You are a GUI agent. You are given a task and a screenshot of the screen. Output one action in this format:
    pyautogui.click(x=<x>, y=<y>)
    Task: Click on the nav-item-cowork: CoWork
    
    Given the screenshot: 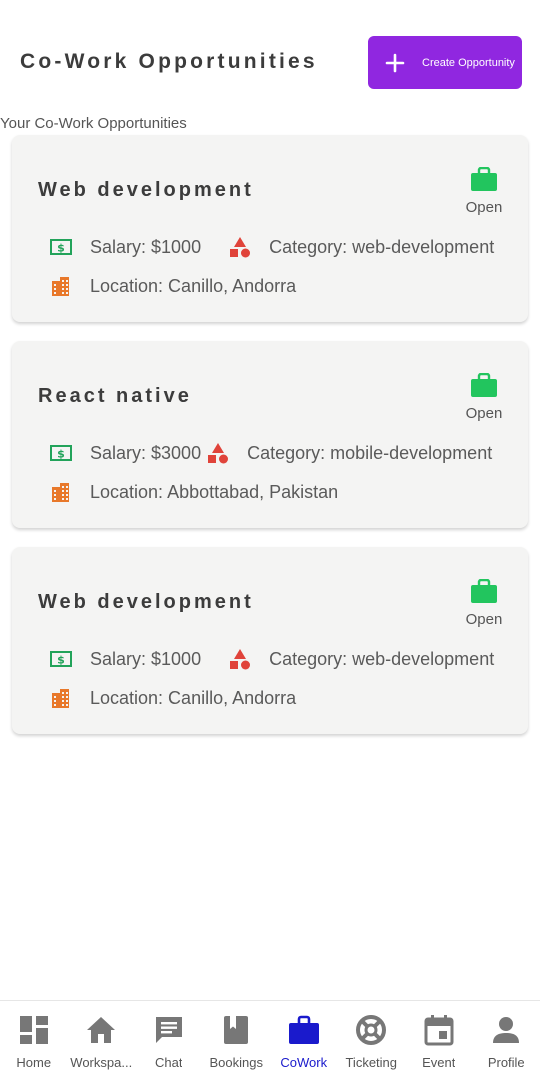 What is the action you would take?
    pyautogui.click(x=304, y=1036)
    